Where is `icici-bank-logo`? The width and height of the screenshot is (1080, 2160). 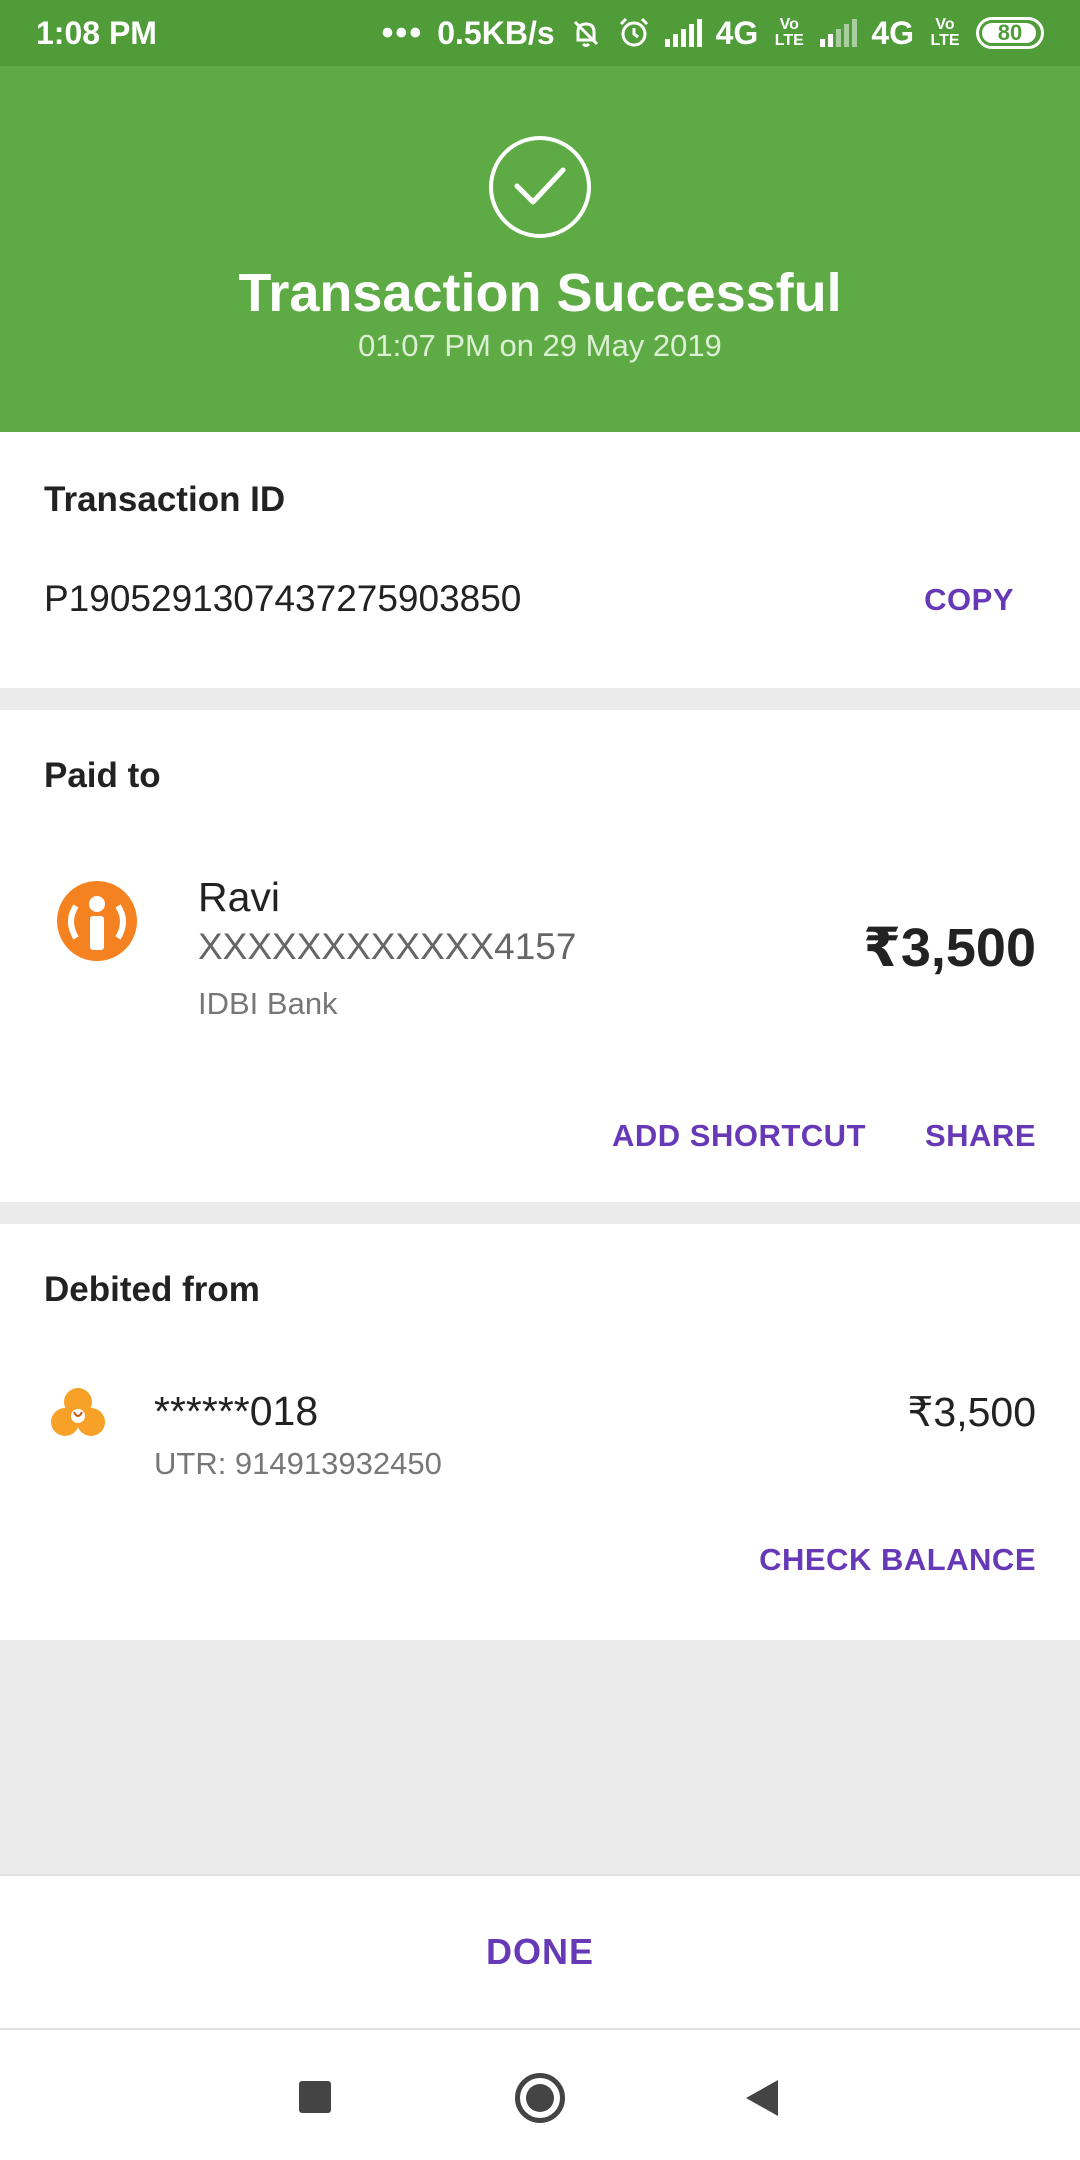
icici-bank-logo is located at coordinates (78, 1412).